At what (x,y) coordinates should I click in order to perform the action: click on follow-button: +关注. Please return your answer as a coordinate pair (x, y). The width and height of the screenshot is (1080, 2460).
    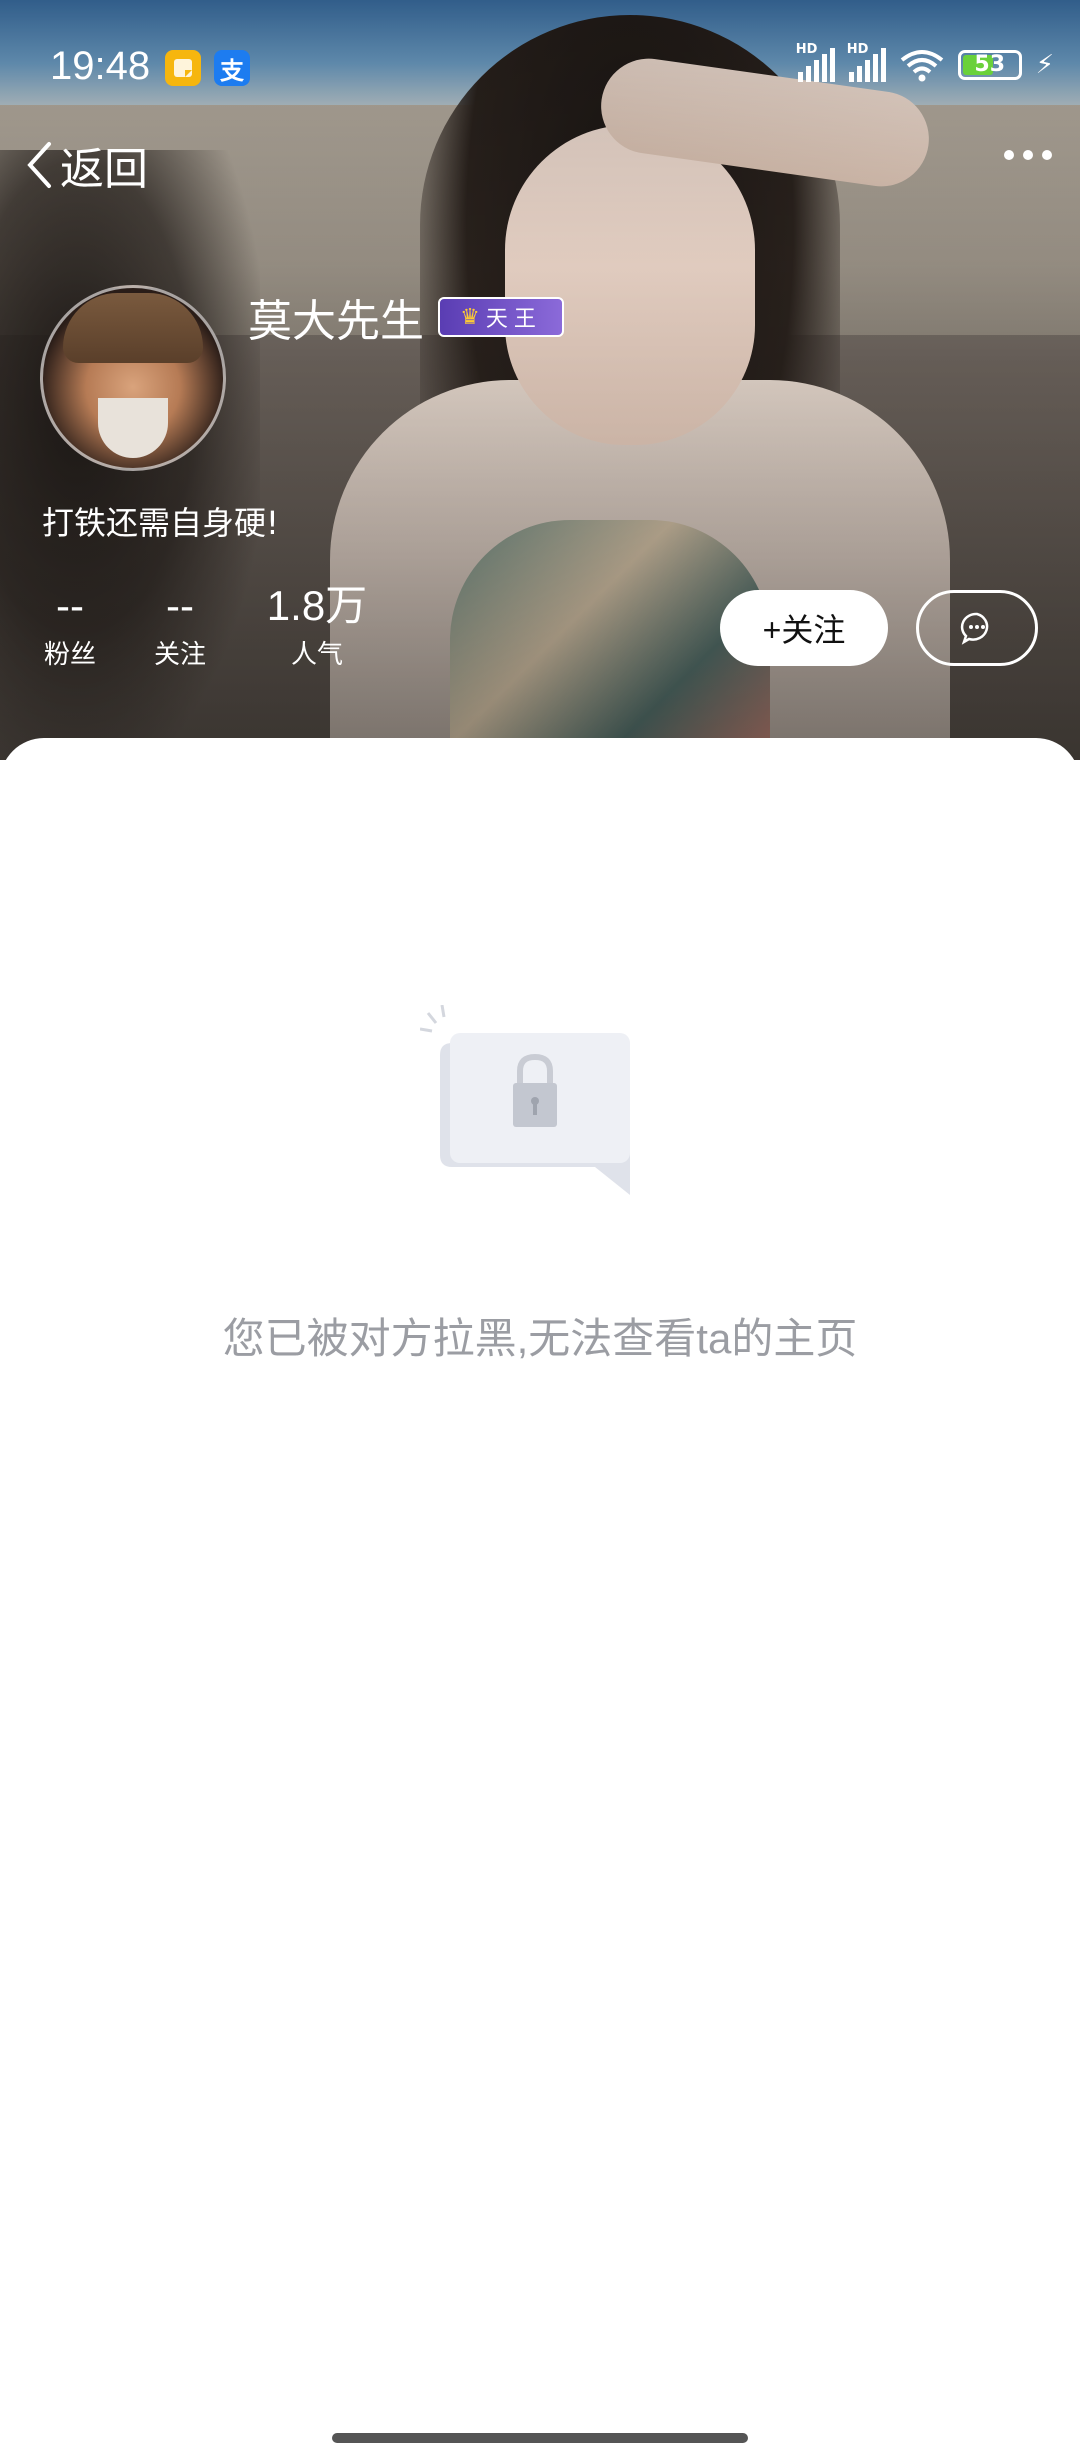
    Looking at the image, I should click on (804, 628).